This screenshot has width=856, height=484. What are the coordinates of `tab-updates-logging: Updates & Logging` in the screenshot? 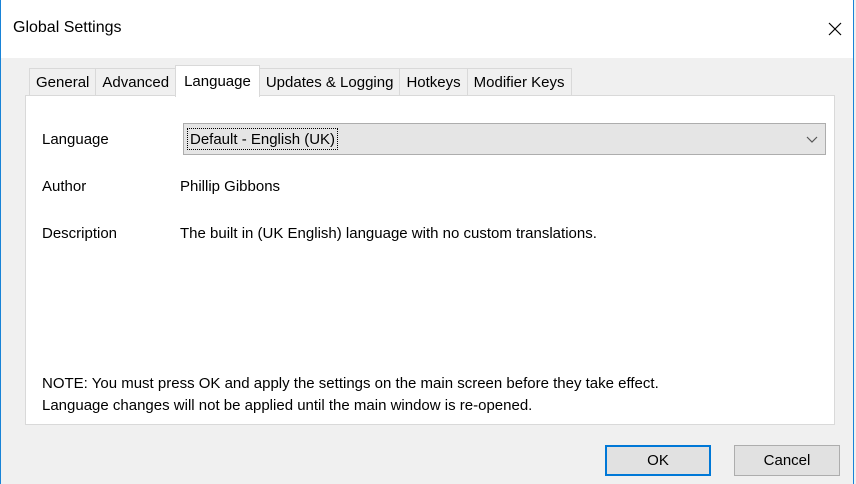 It's located at (329, 82).